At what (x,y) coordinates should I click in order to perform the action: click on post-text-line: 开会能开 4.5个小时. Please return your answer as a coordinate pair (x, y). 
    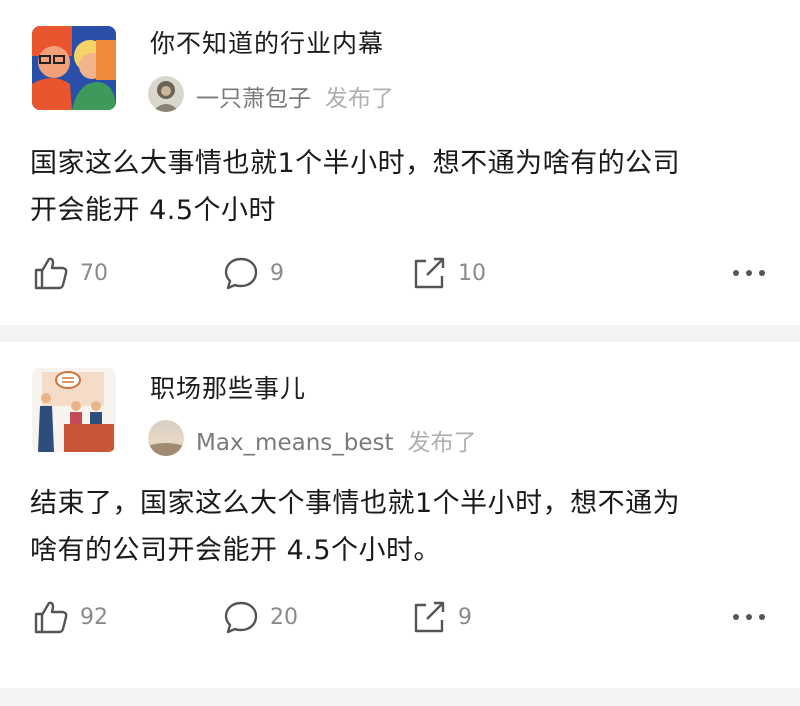
    Looking at the image, I should click on (153, 210).